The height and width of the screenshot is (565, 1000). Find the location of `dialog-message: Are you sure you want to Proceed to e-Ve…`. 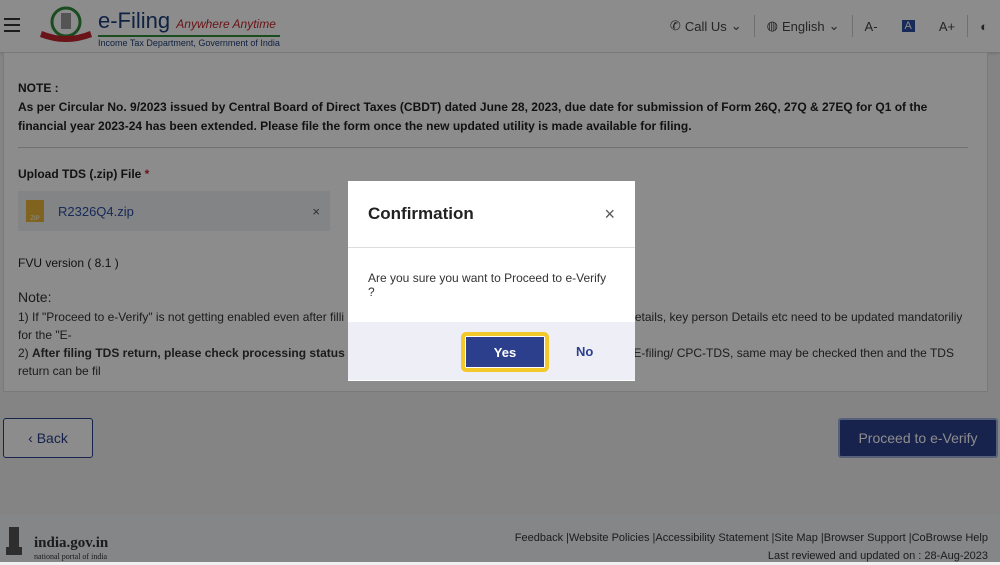

dialog-message: Are you sure you want to Proceed to e-Ve… is located at coordinates (487, 285).